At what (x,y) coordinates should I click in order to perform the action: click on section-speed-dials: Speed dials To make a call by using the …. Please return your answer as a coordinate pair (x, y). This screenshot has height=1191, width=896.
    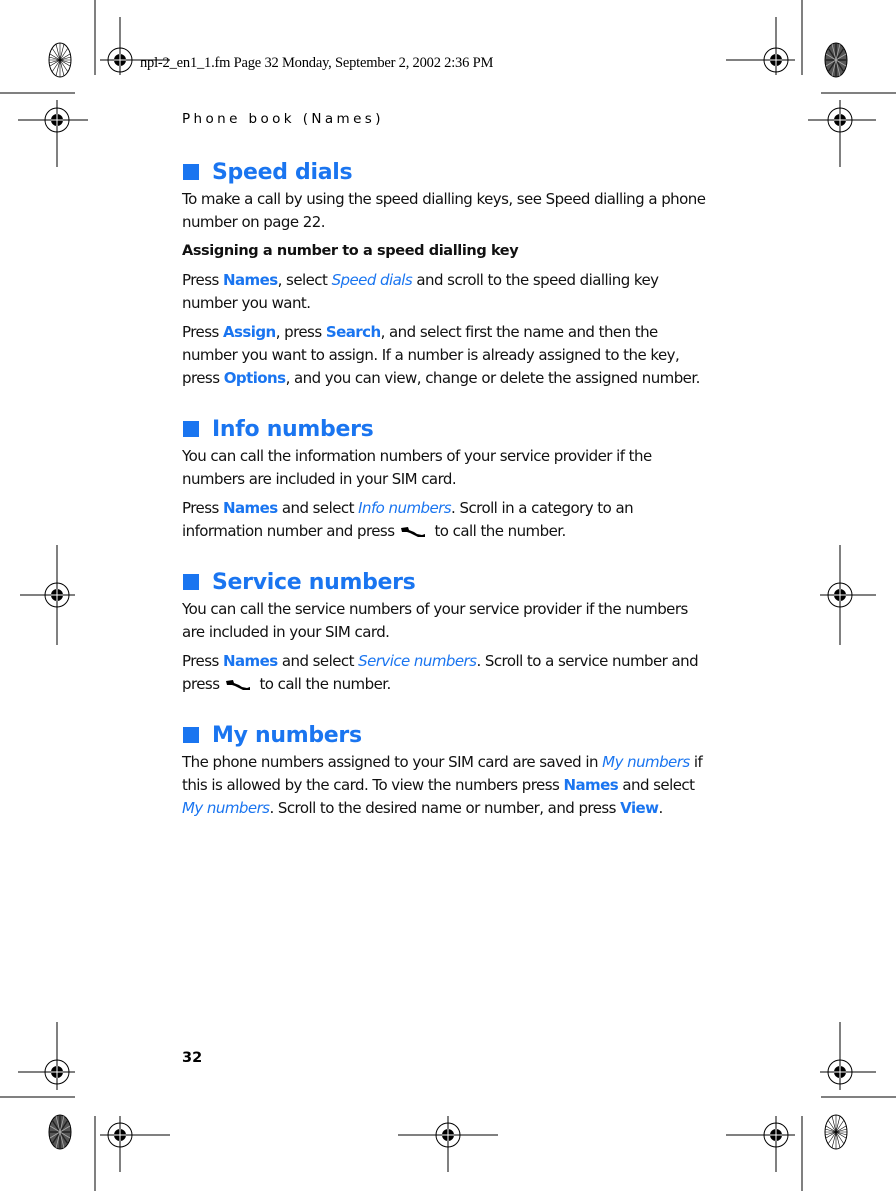
    Looking at the image, I should click on (447, 273).